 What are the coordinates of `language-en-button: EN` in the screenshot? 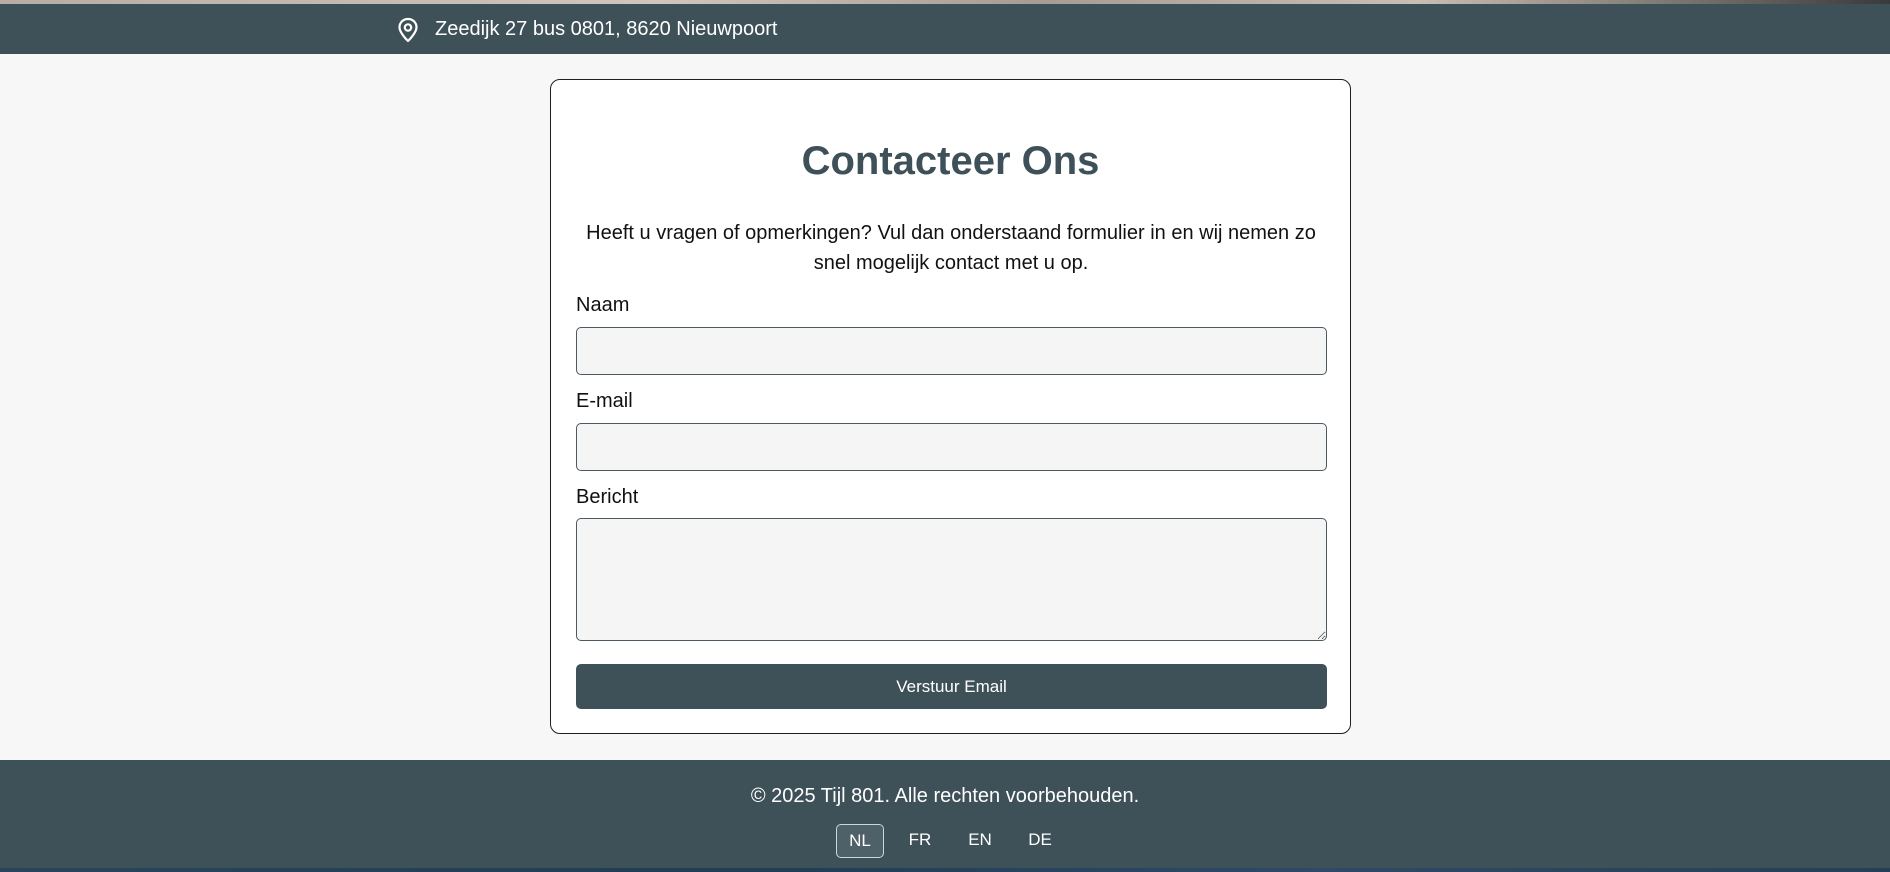 It's located at (980, 841).